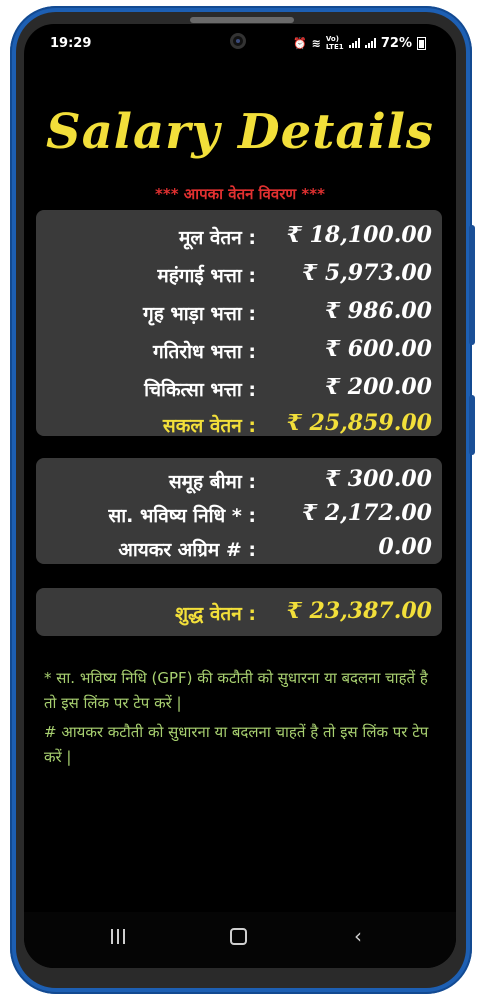 Image resolution: width=486 pixels, height=1000 pixels. Describe the element at coordinates (242, 20) in the screenshot. I see `earpiece-speaker` at that location.